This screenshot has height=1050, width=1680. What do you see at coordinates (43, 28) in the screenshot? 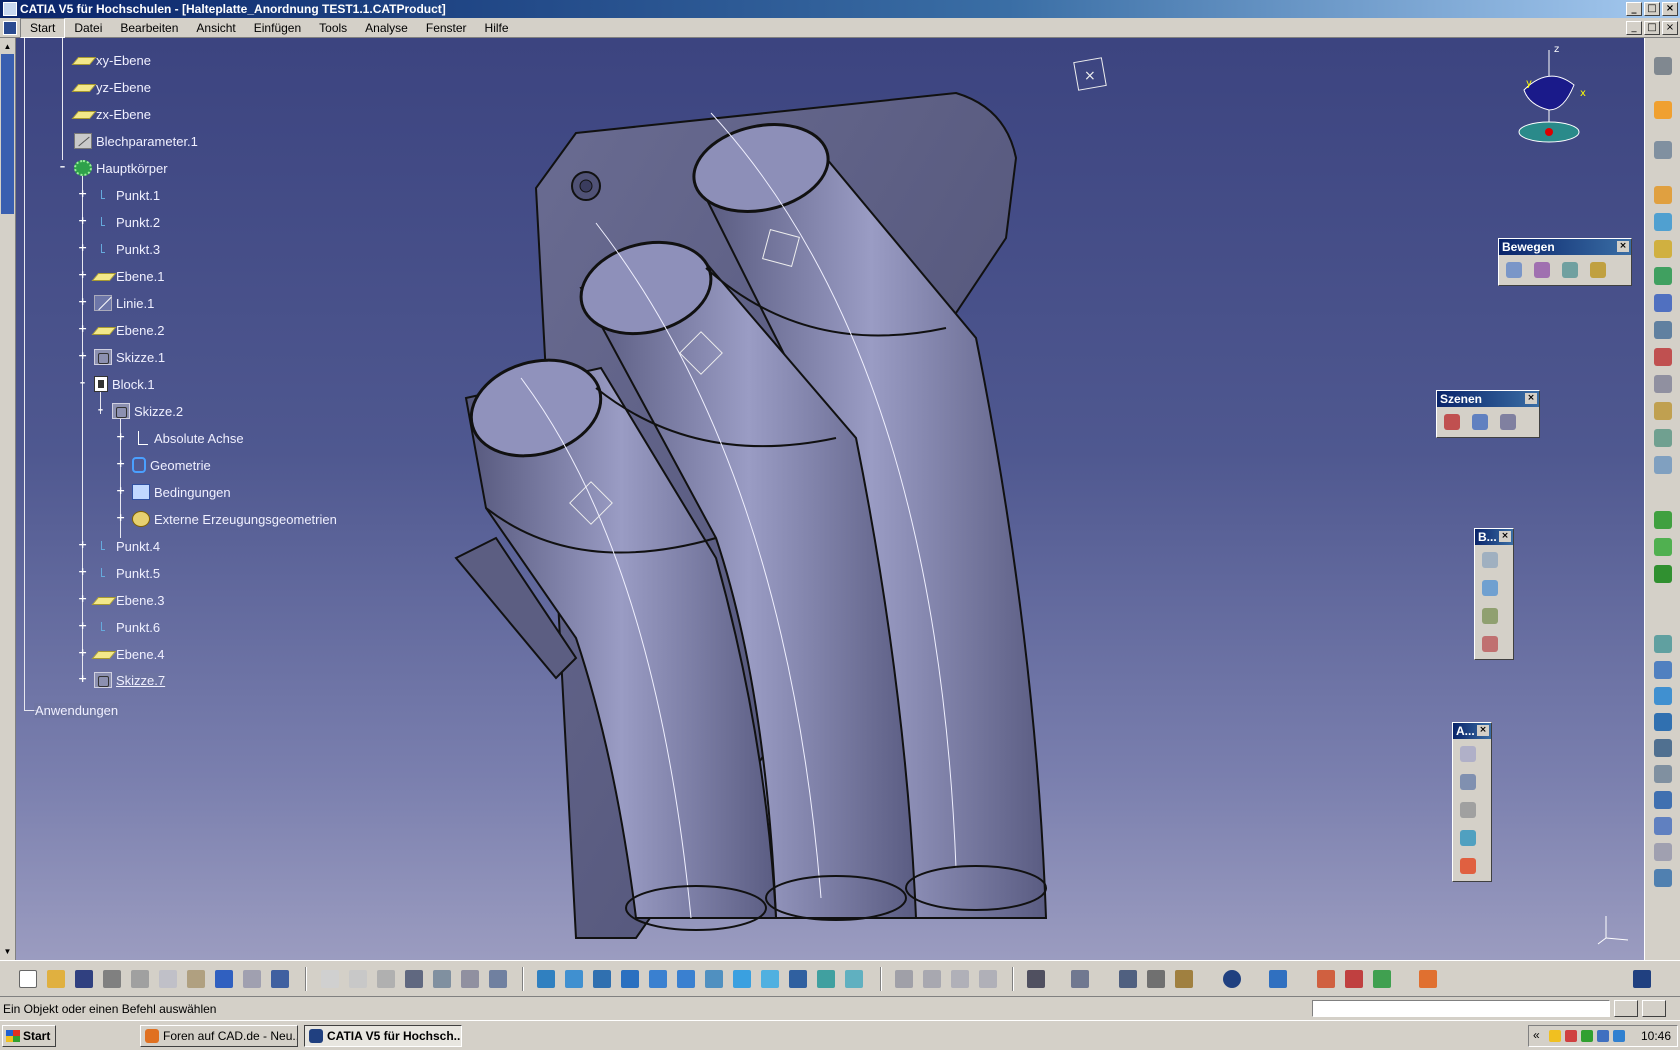
I see `menu-start: Start` at bounding box center [43, 28].